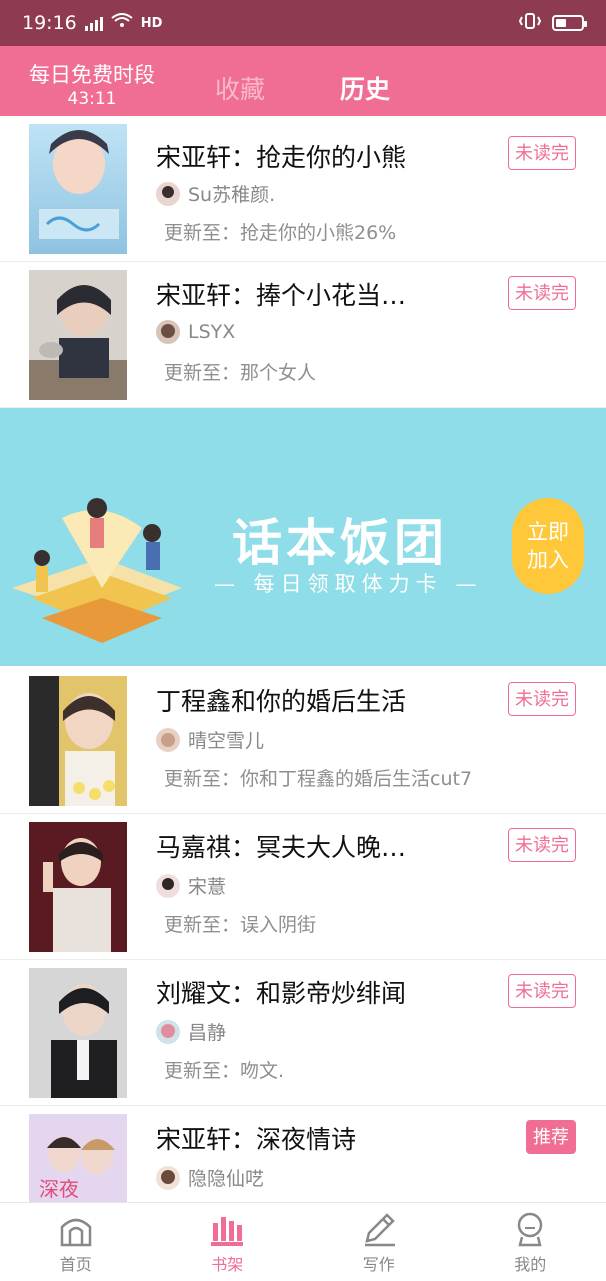  I want to click on book-item: 马嘉祺：冥夫大人晚… 宋薏 更新至：误入阴街 未读完, so click(303, 887).